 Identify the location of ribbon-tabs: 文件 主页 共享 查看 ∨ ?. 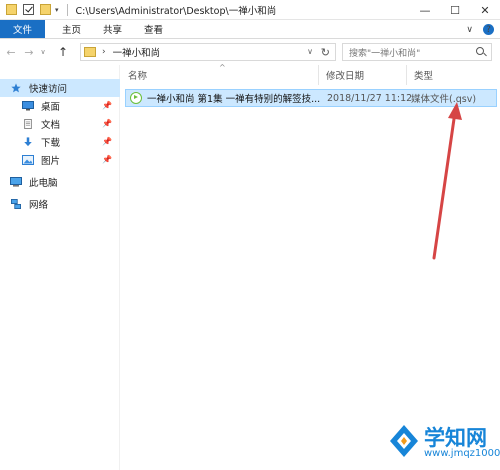
(250, 29).